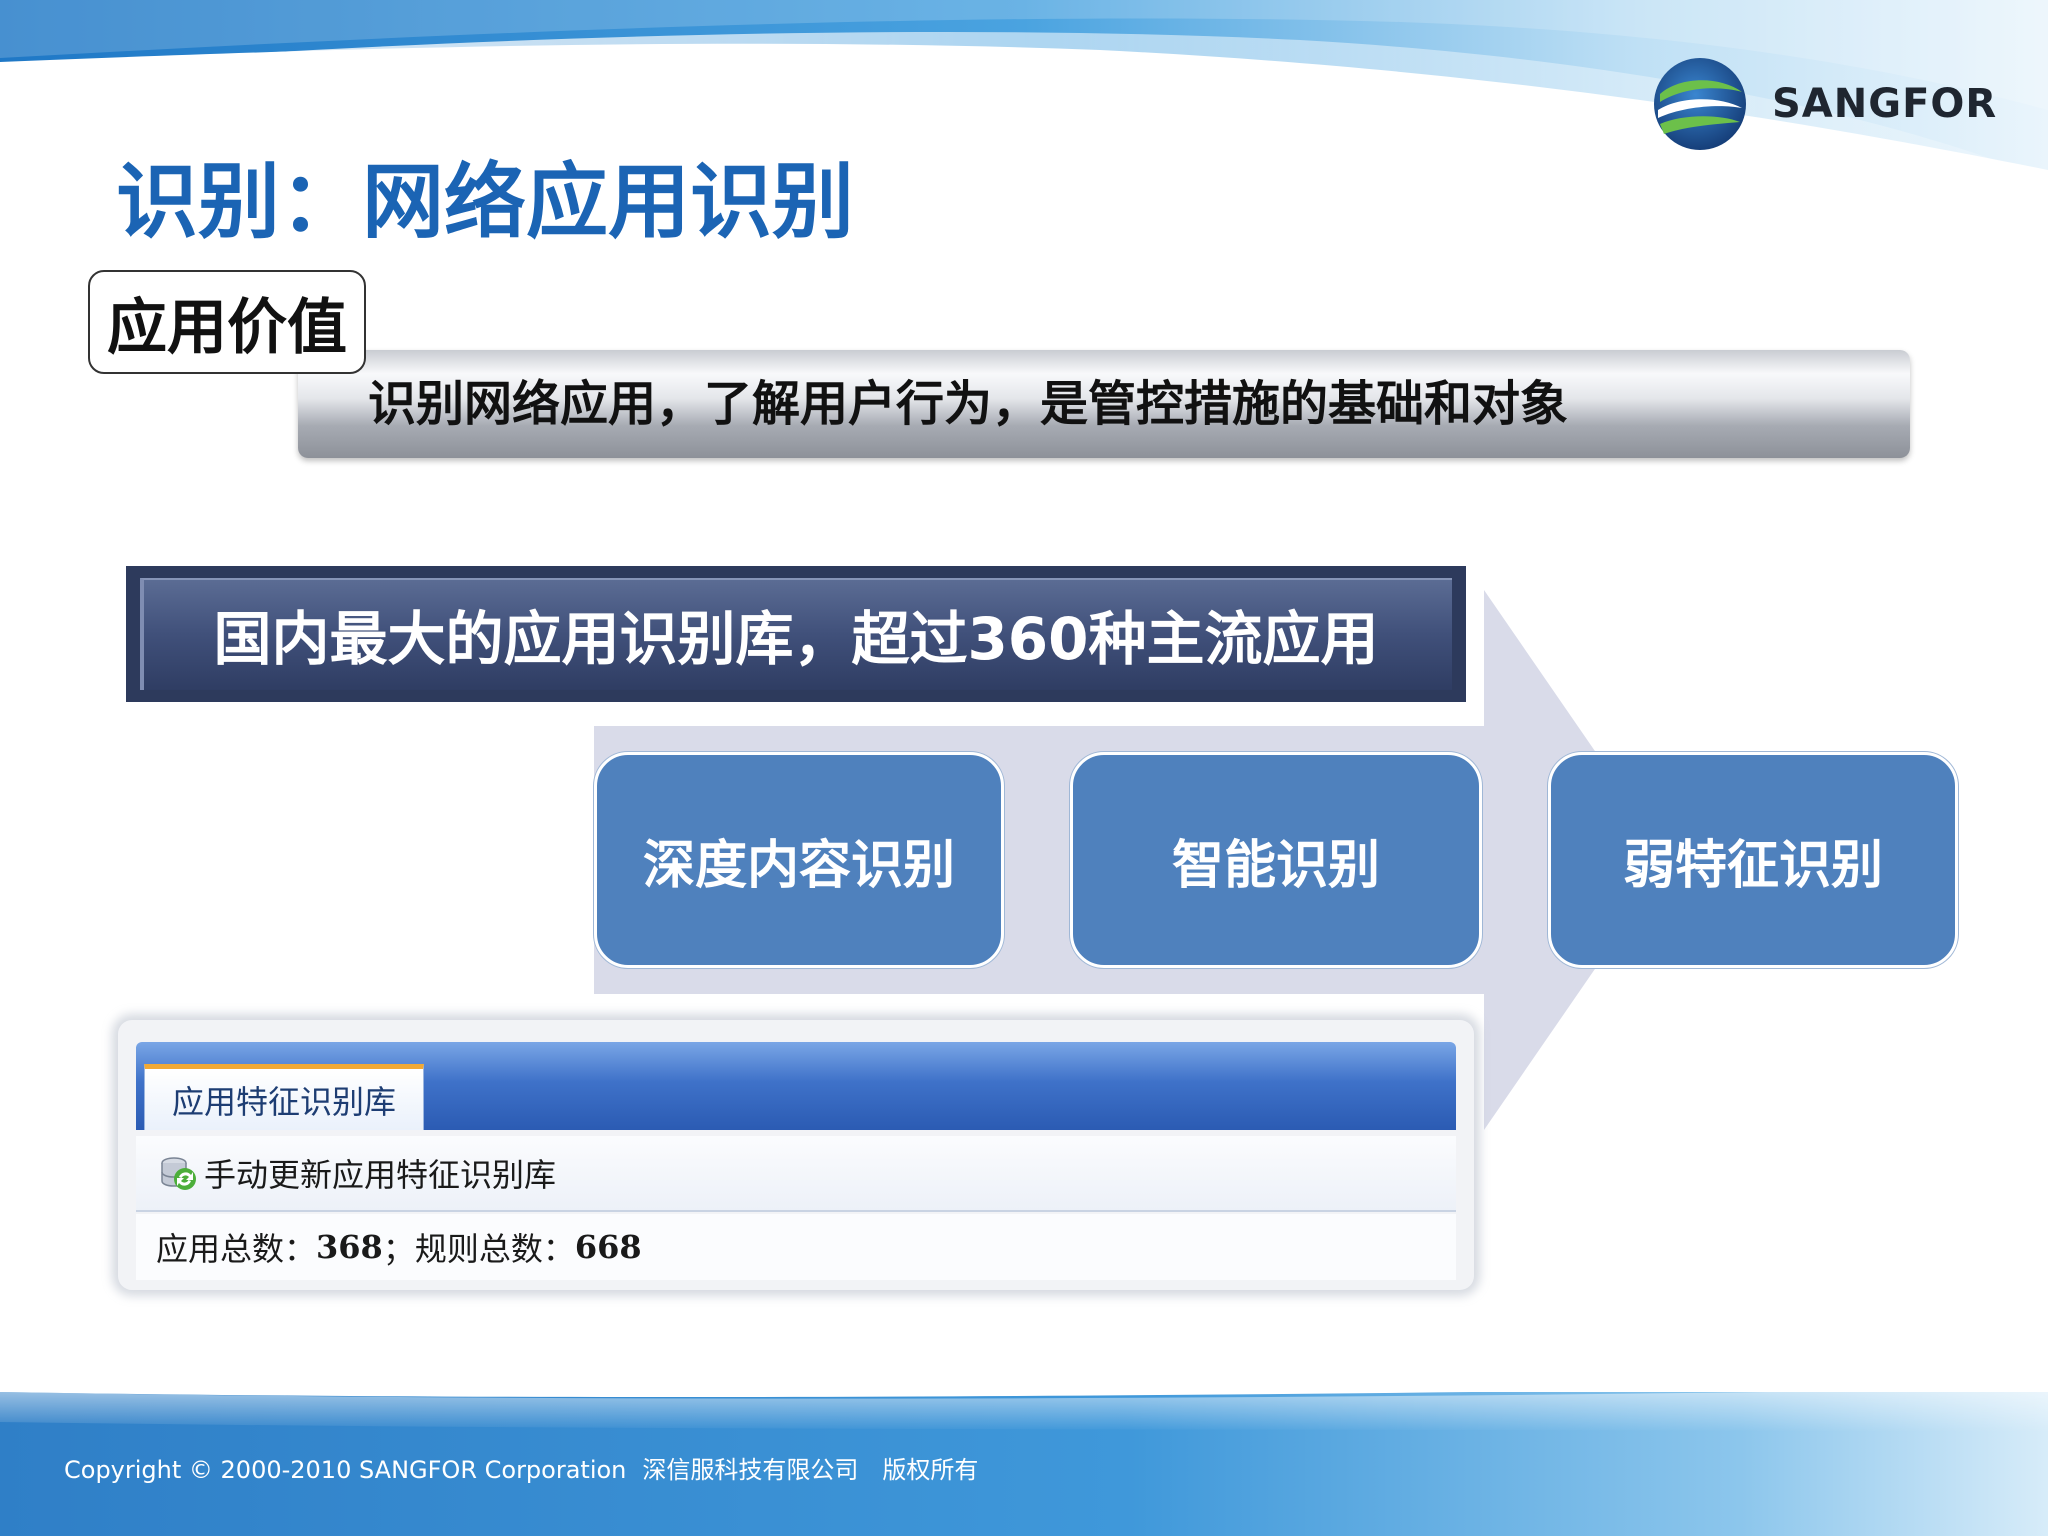 The height and width of the screenshot is (1536, 2048). What do you see at coordinates (1276, 860) in the screenshot?
I see `method-box-intelligent: 智能识别` at bounding box center [1276, 860].